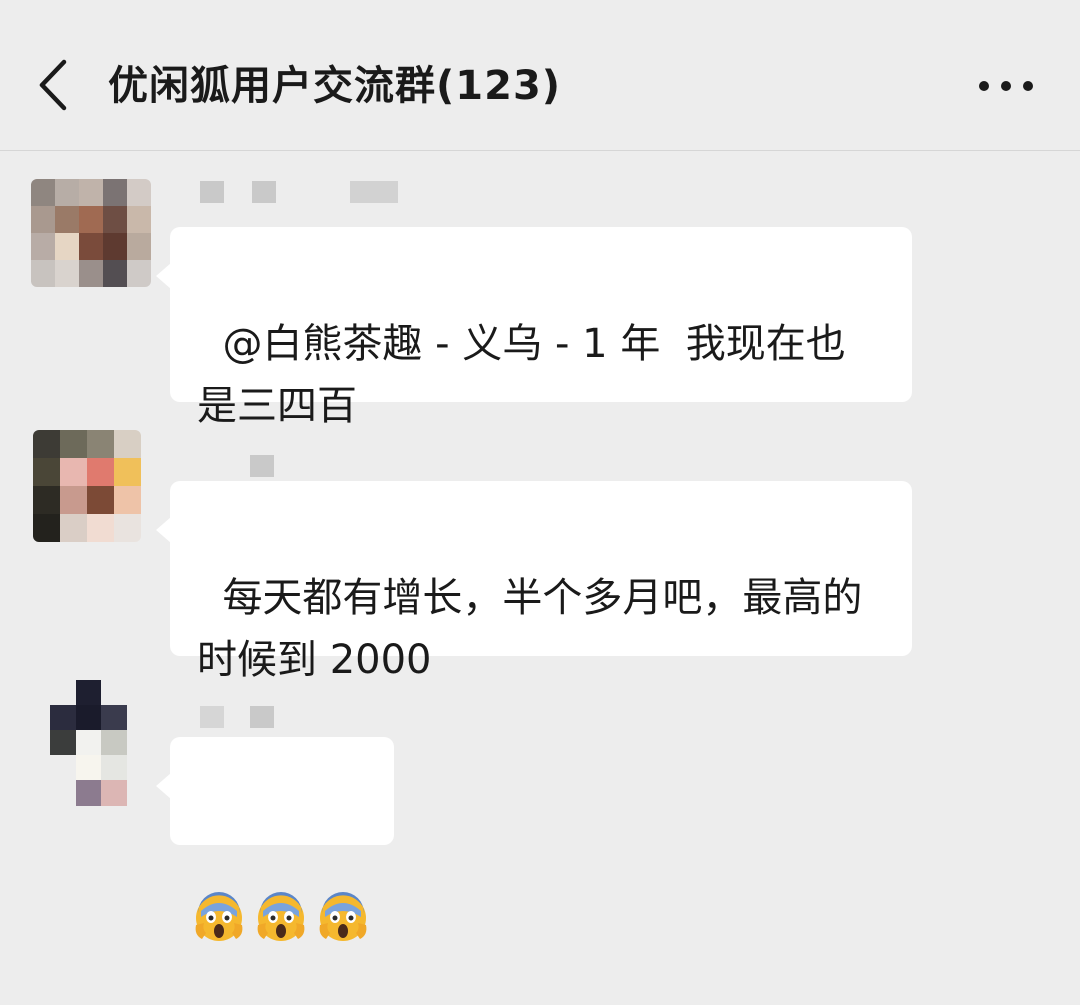  Describe the element at coordinates (521, 375) in the screenshot. I see `message-text: @白熊茶趣 - 义乌 - 1 年 我现在也是三四百` at that location.